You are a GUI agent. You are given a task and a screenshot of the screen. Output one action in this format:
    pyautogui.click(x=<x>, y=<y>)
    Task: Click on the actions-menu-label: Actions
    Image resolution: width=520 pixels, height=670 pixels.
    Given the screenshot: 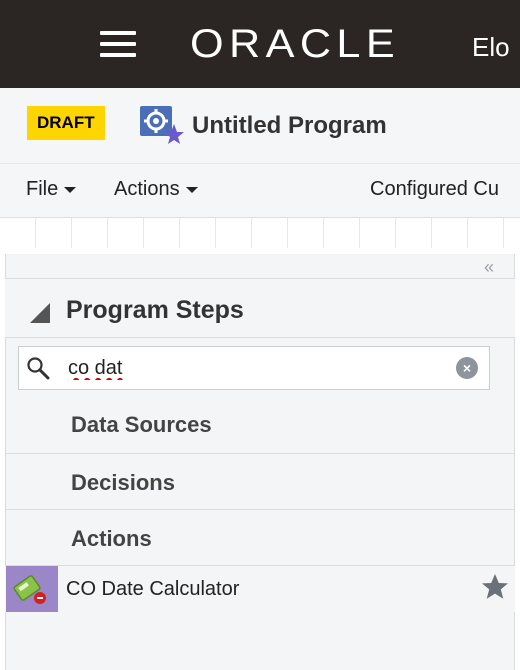 What is the action you would take?
    pyautogui.click(x=147, y=189)
    